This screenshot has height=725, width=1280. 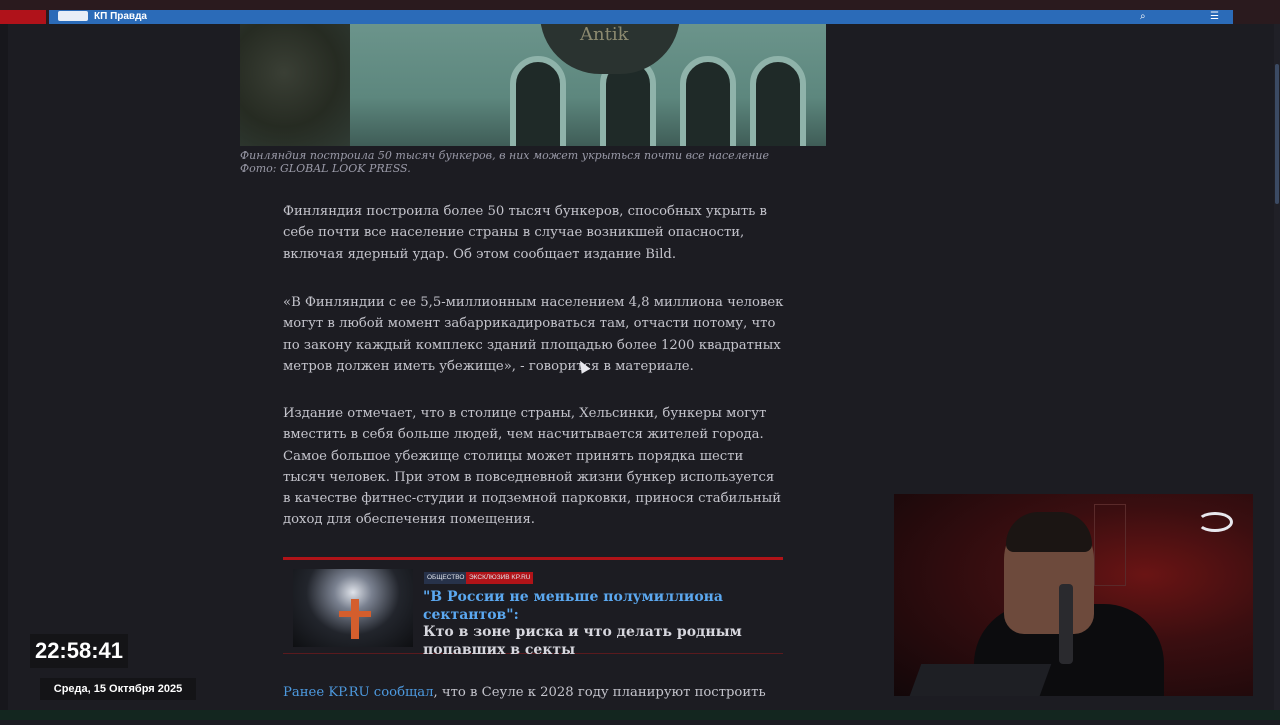 I want to click on logo-mark-icon, so click(x=73, y=16).